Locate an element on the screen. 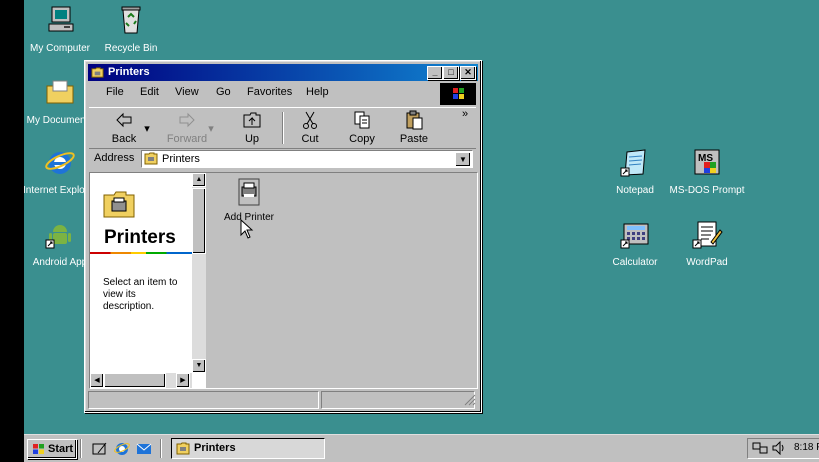  network-icon is located at coordinates (760, 448).